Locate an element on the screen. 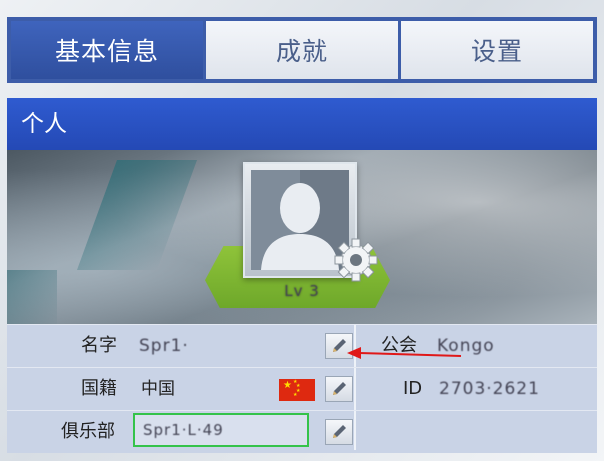 This screenshot has width=604, height=461. info-row-club: 俱乐部 Spr1·L·49 is located at coordinates (302, 431).